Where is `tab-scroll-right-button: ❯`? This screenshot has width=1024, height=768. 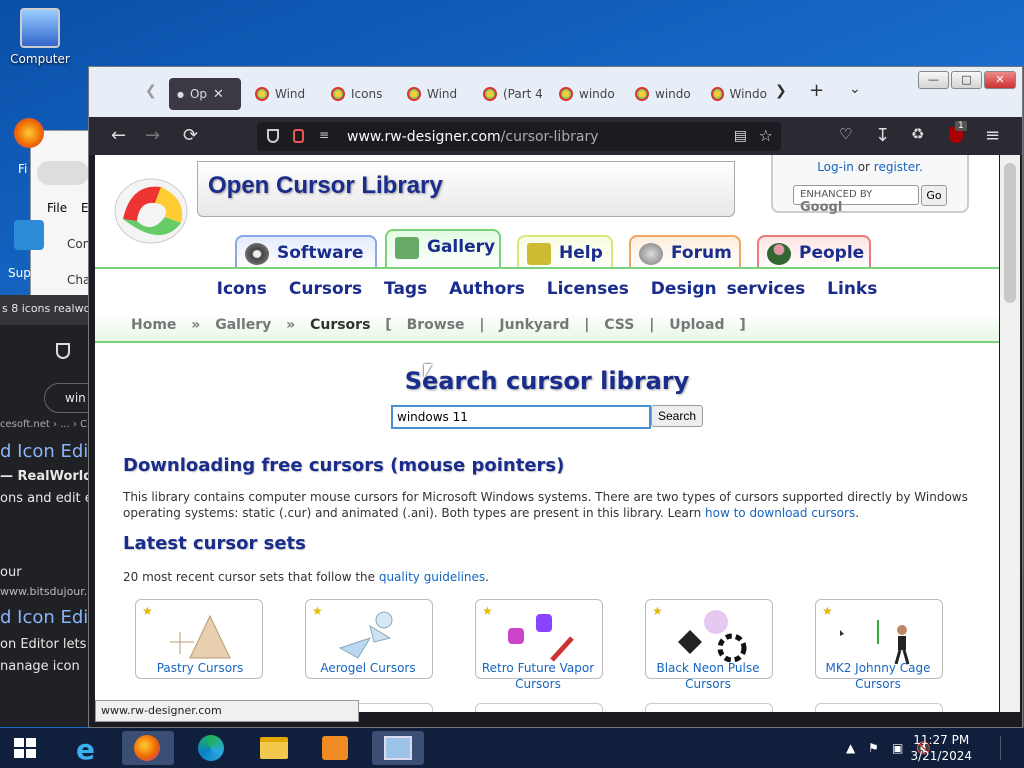 tab-scroll-right-button: ❯ is located at coordinates (781, 91).